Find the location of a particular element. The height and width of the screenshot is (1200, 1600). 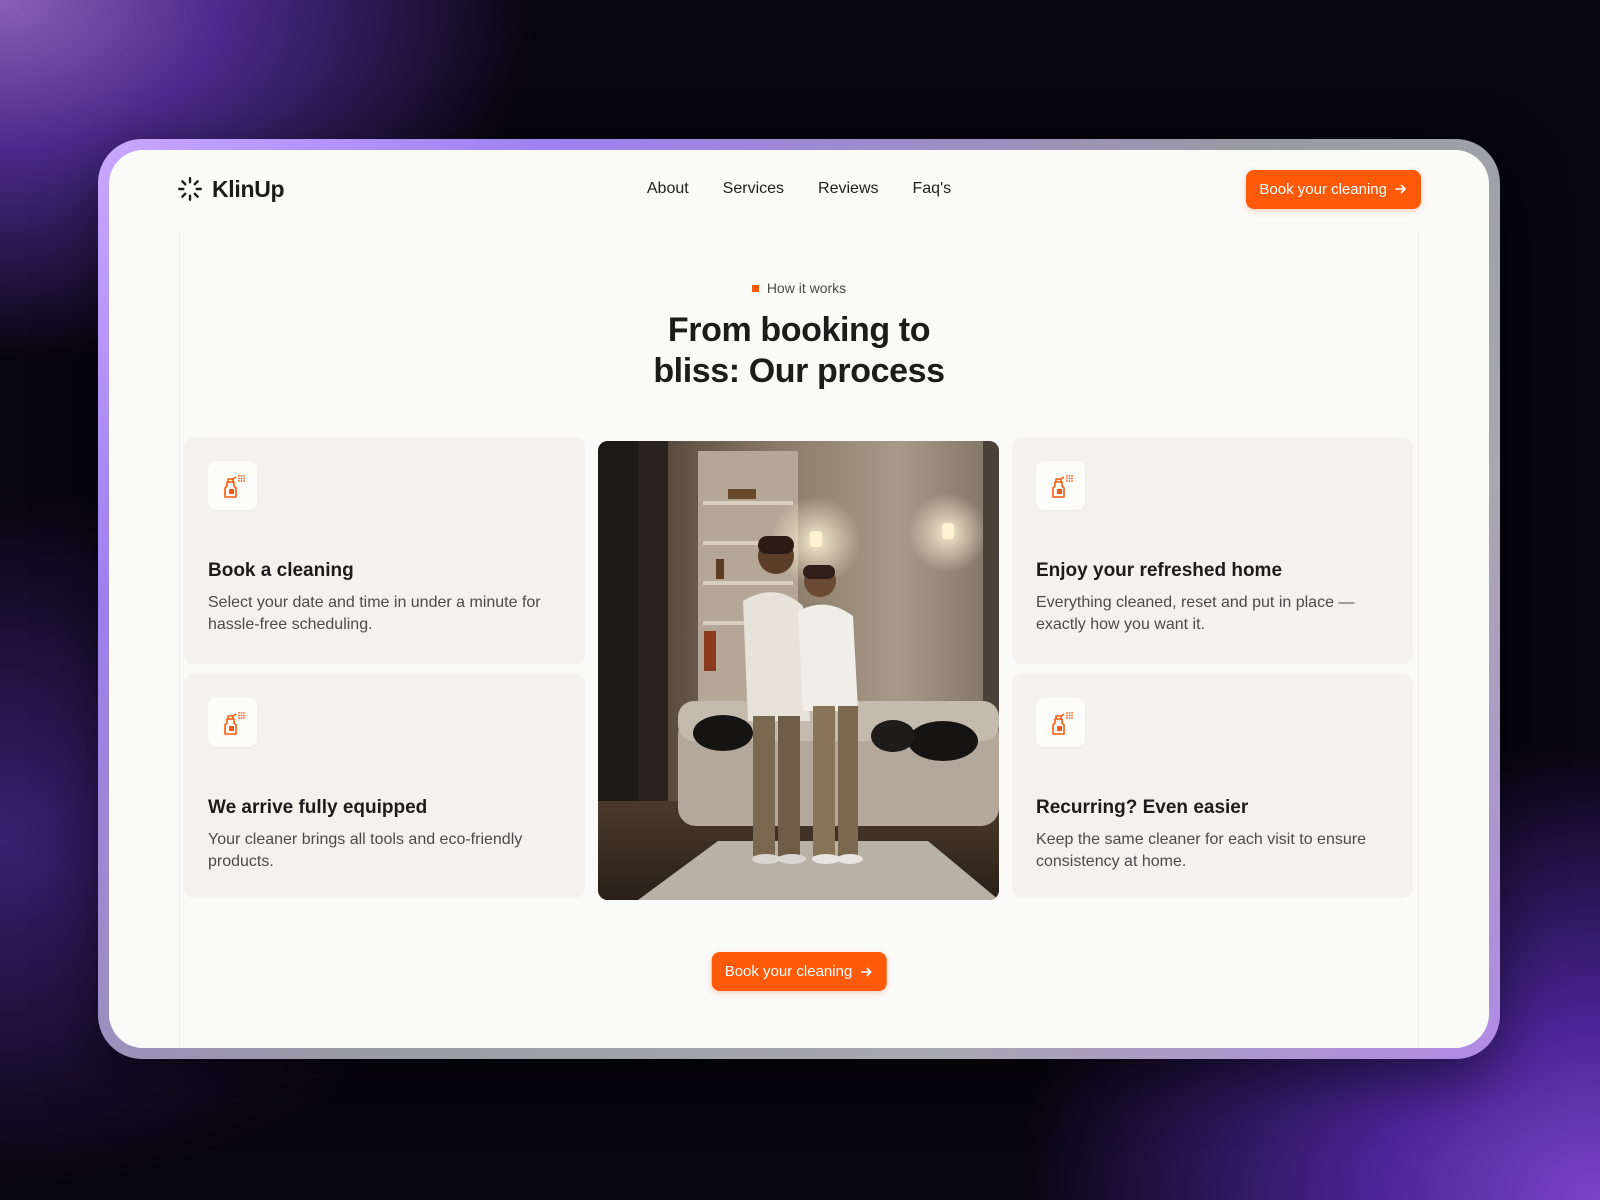

book-cleaning-nav-button: Book your cleaning is located at coordinates (1333, 189).